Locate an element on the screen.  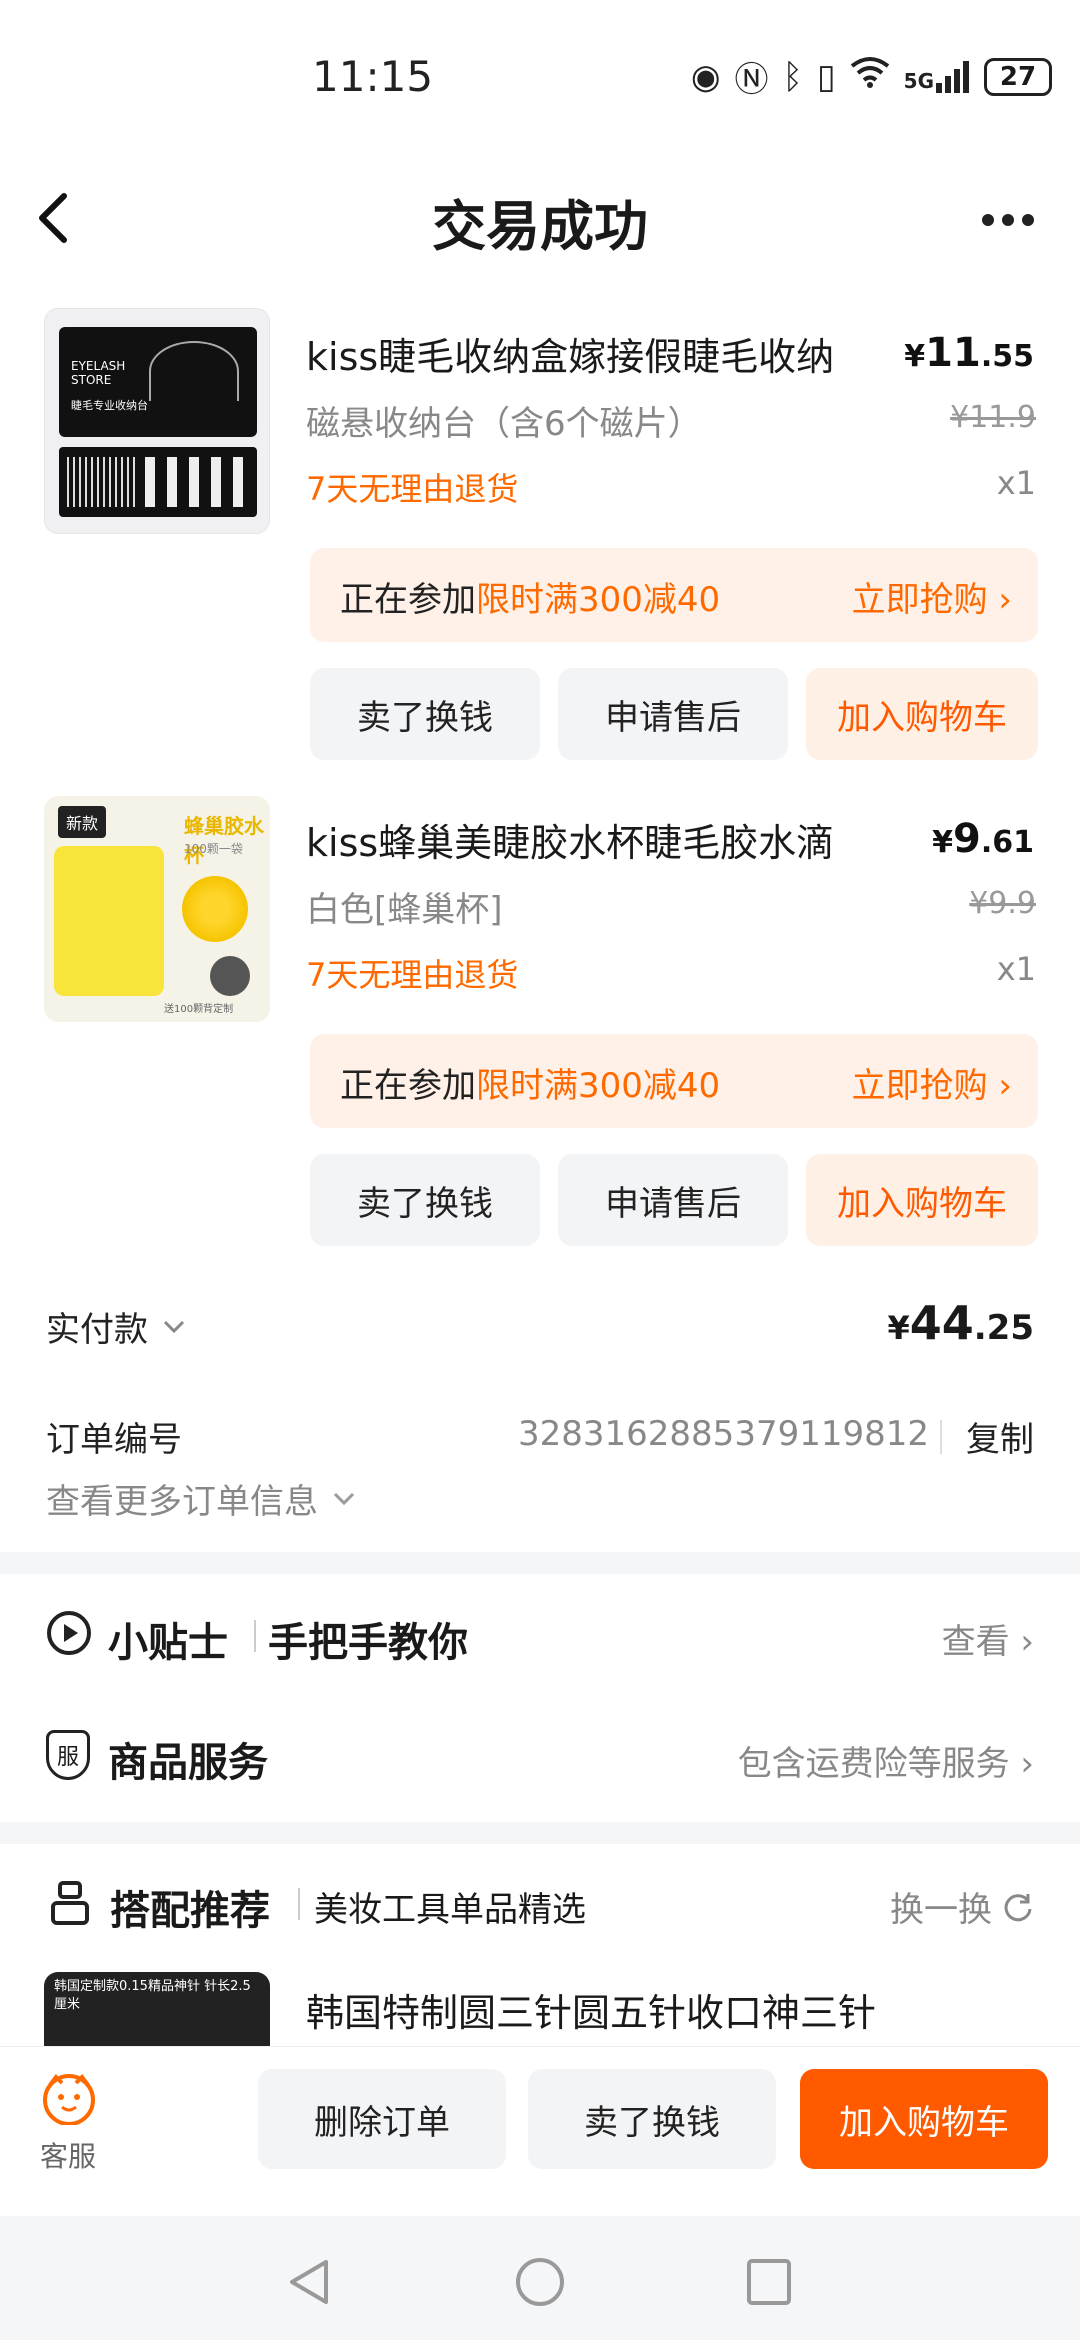
product-spec-2: 白色[蜂巢杯] is located at coordinates (404, 910).